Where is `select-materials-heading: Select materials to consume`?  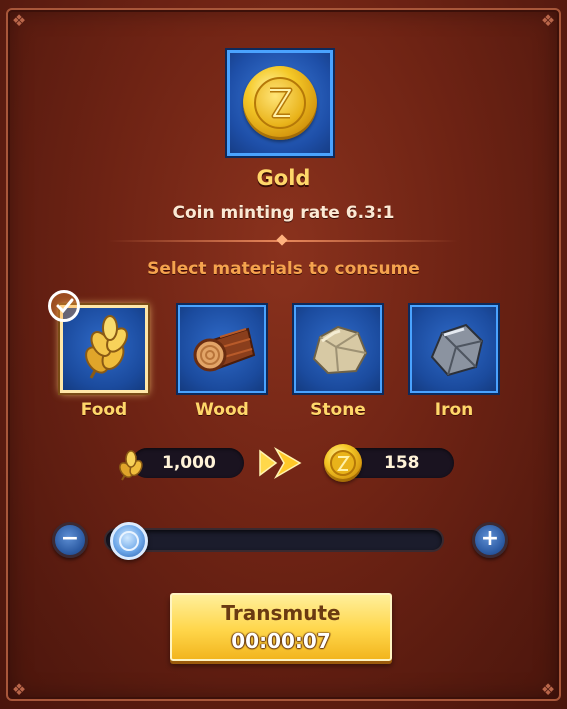
select-materials-heading: Select materials to consume is located at coordinates (283, 269).